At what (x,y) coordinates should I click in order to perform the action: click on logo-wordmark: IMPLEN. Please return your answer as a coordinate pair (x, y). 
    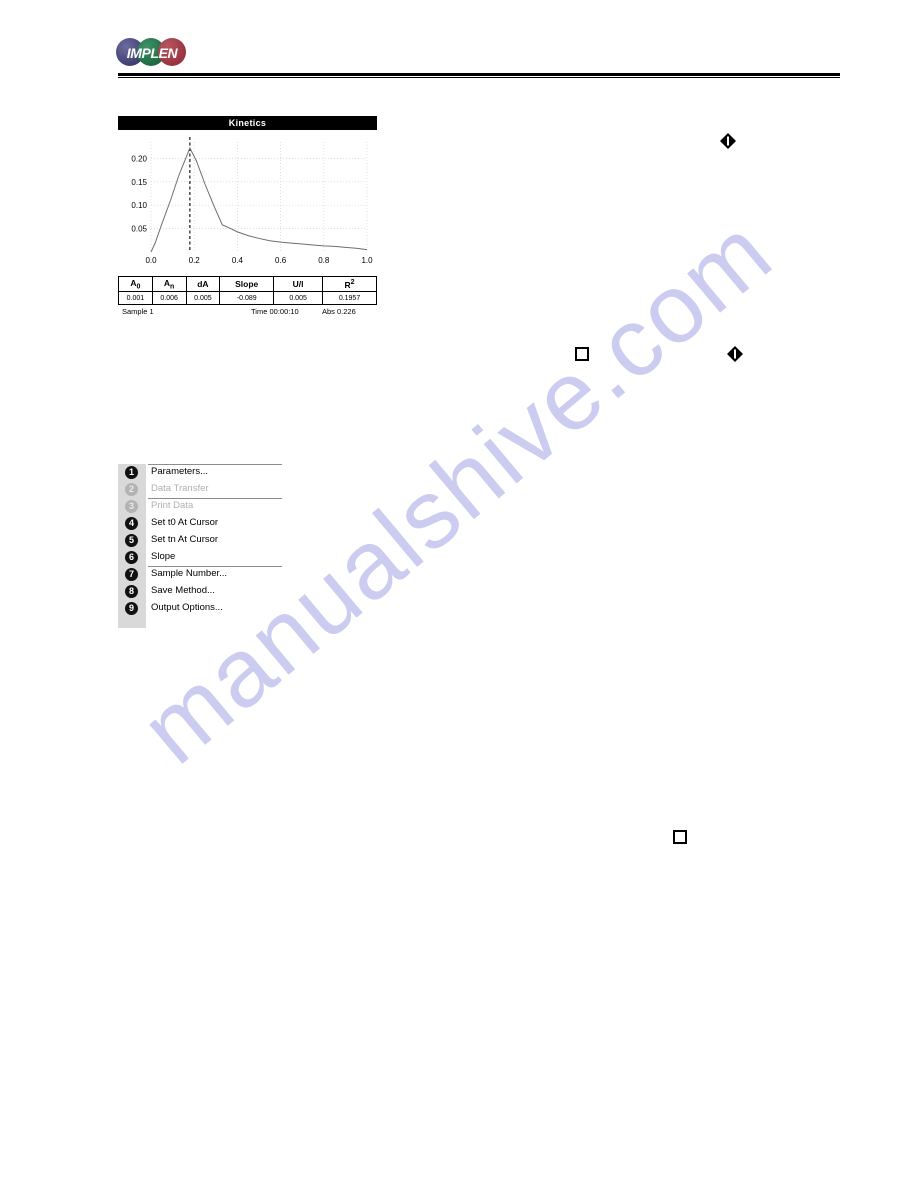
    Looking at the image, I should click on (152, 53).